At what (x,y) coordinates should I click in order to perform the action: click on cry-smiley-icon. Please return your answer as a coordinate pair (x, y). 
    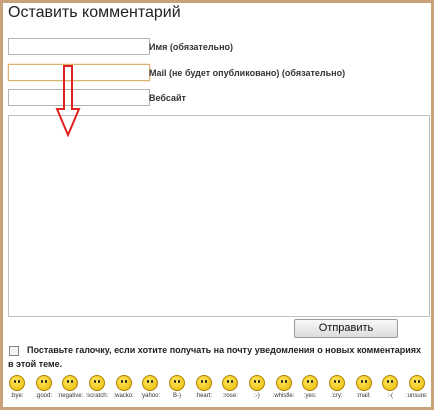
    Looking at the image, I should click on (336, 383).